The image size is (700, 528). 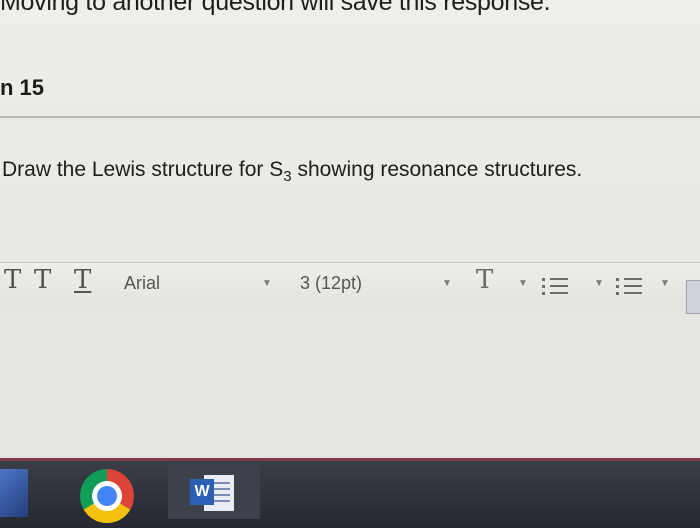 What do you see at coordinates (629, 286) in the screenshot?
I see `numbered-list-icon` at bounding box center [629, 286].